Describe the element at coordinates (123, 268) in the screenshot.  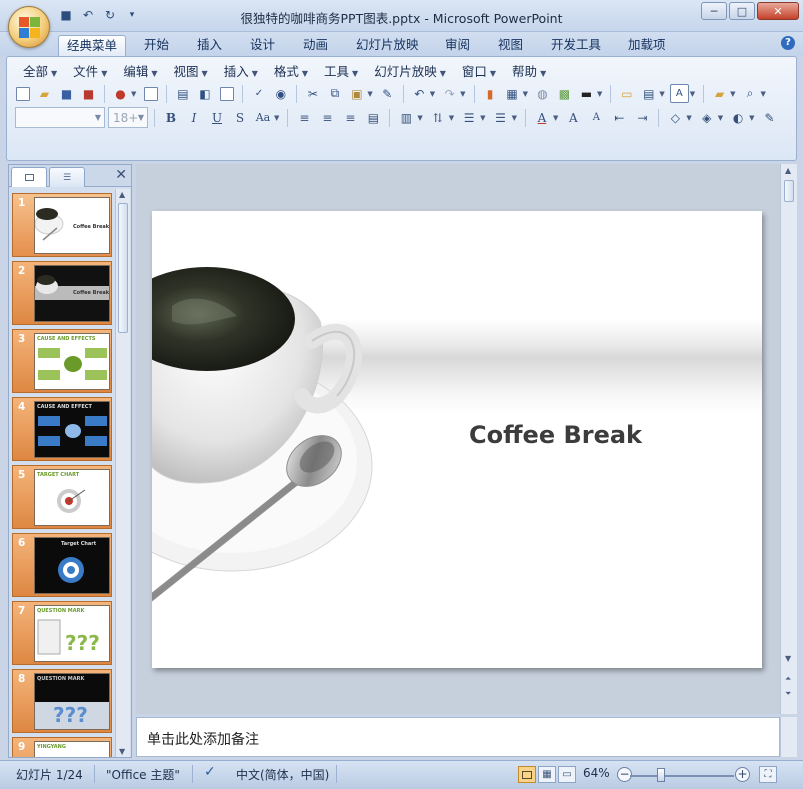
I see `scrollbar-thumb` at that location.